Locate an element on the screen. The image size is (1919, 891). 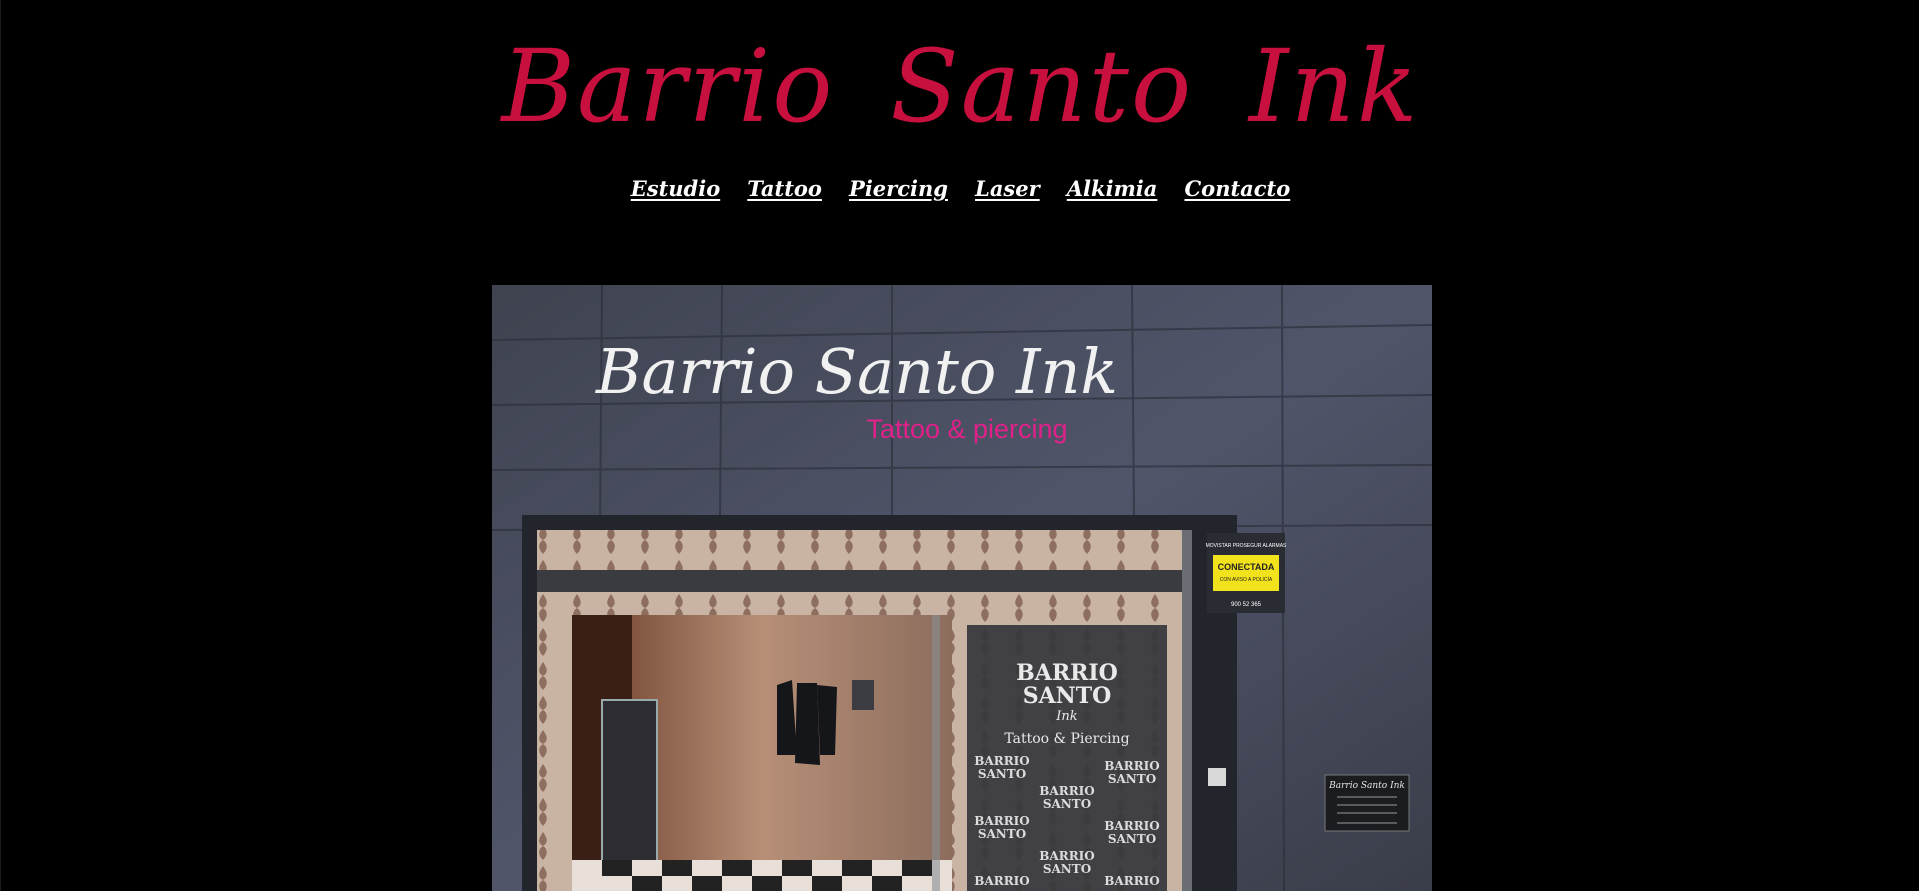
site-title: Barrio Santo Ink is located at coordinates (960, 86).